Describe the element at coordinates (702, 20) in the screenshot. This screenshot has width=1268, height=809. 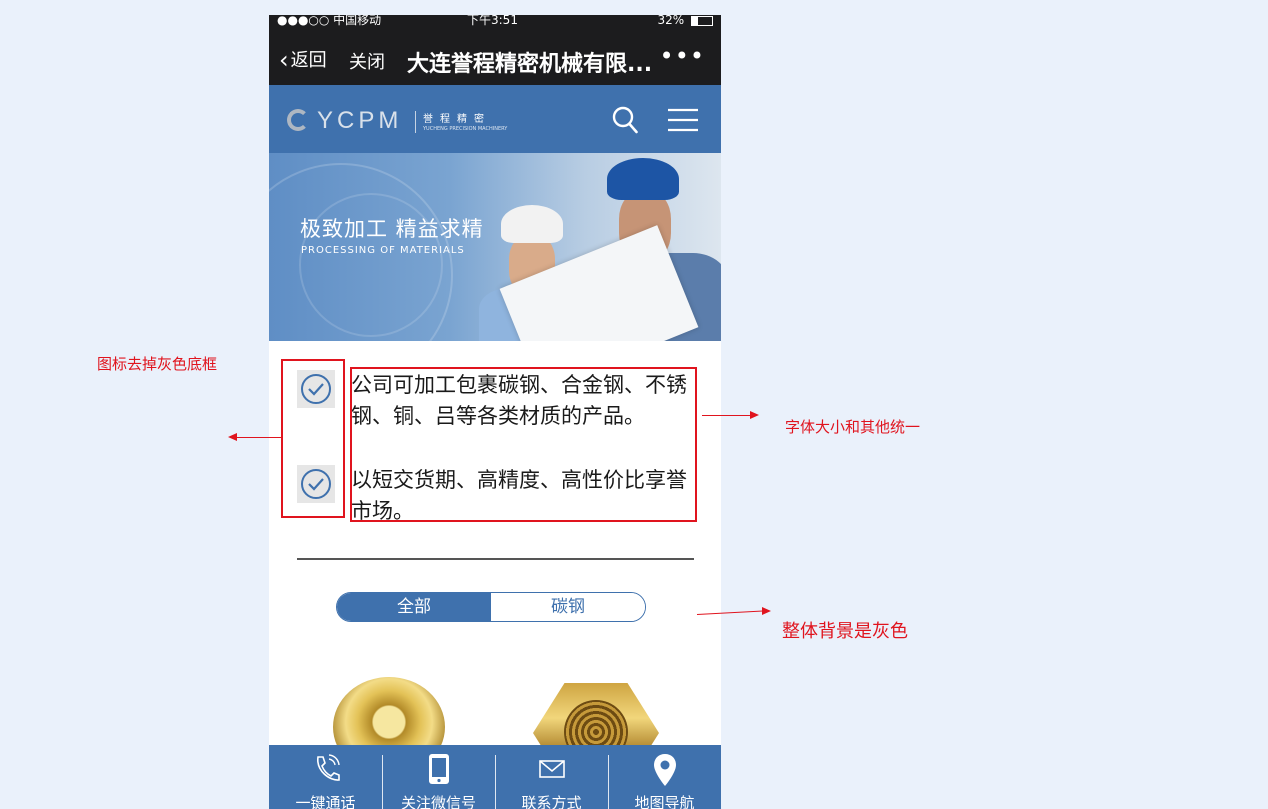
I see `battery-icon` at that location.